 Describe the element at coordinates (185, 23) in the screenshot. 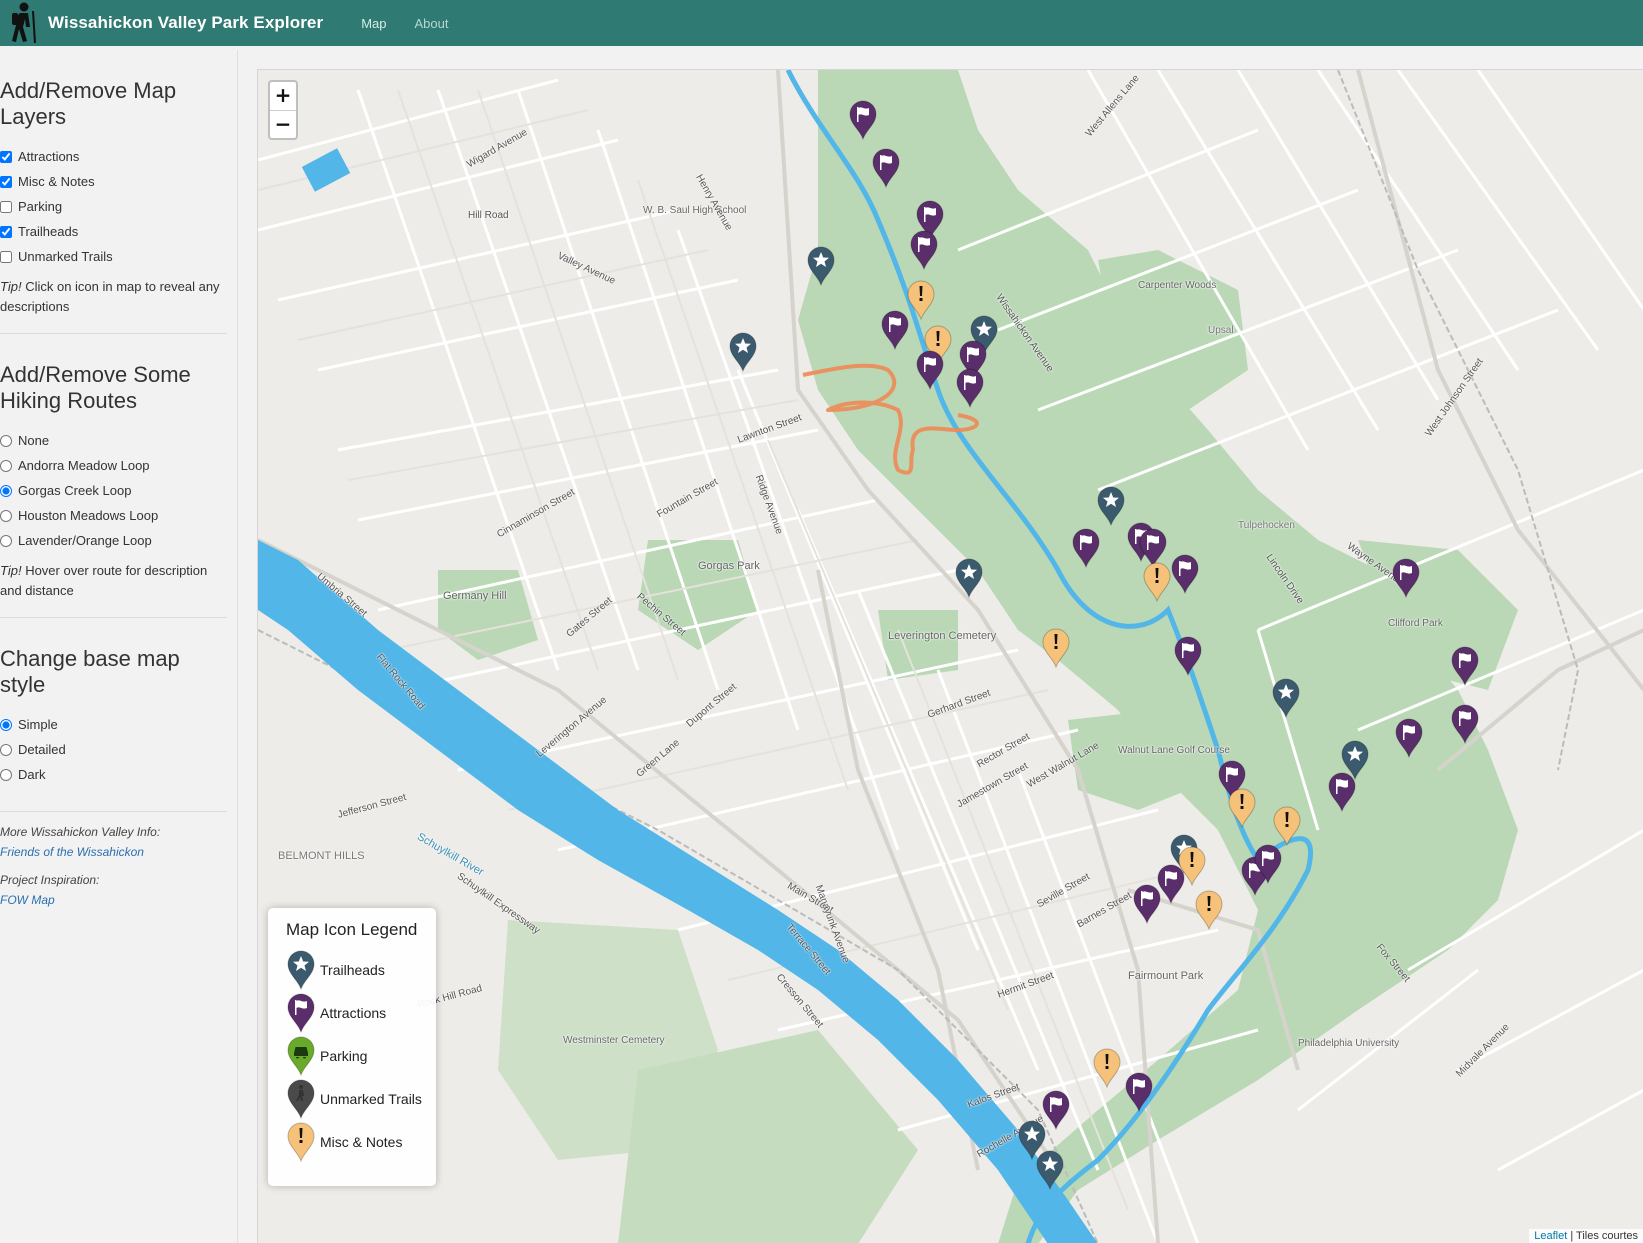

I see `app-title: Wissahickon Valley Park Explorer` at that location.